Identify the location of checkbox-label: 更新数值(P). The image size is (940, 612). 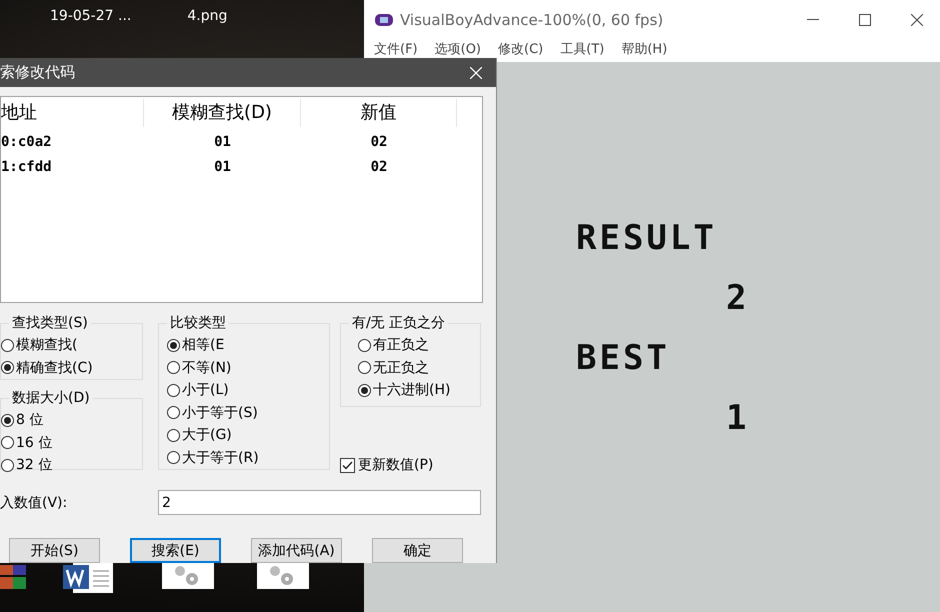
(396, 465).